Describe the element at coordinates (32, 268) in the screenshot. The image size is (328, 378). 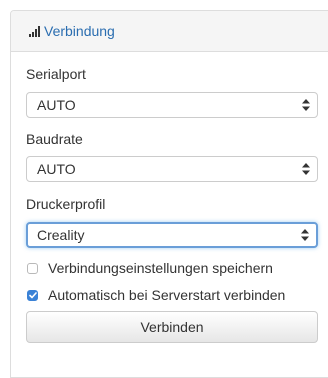
I see `save-settings-checkbox` at that location.